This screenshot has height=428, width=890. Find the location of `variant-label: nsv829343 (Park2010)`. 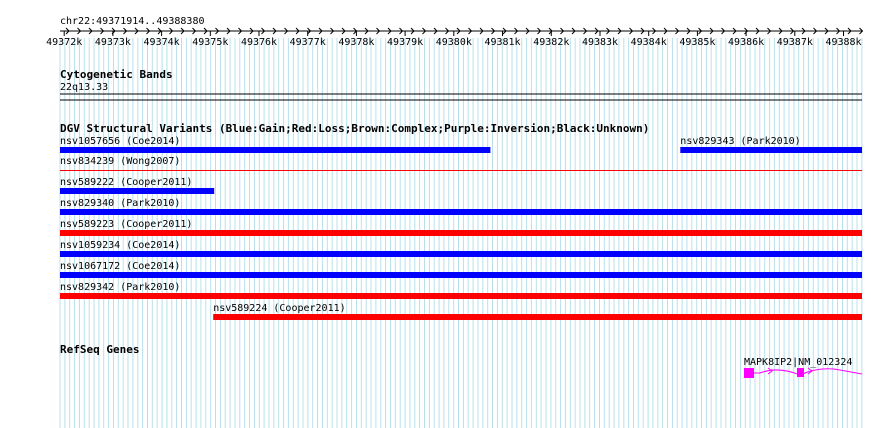

variant-label: nsv829343 (Park2010) is located at coordinates (740, 141).